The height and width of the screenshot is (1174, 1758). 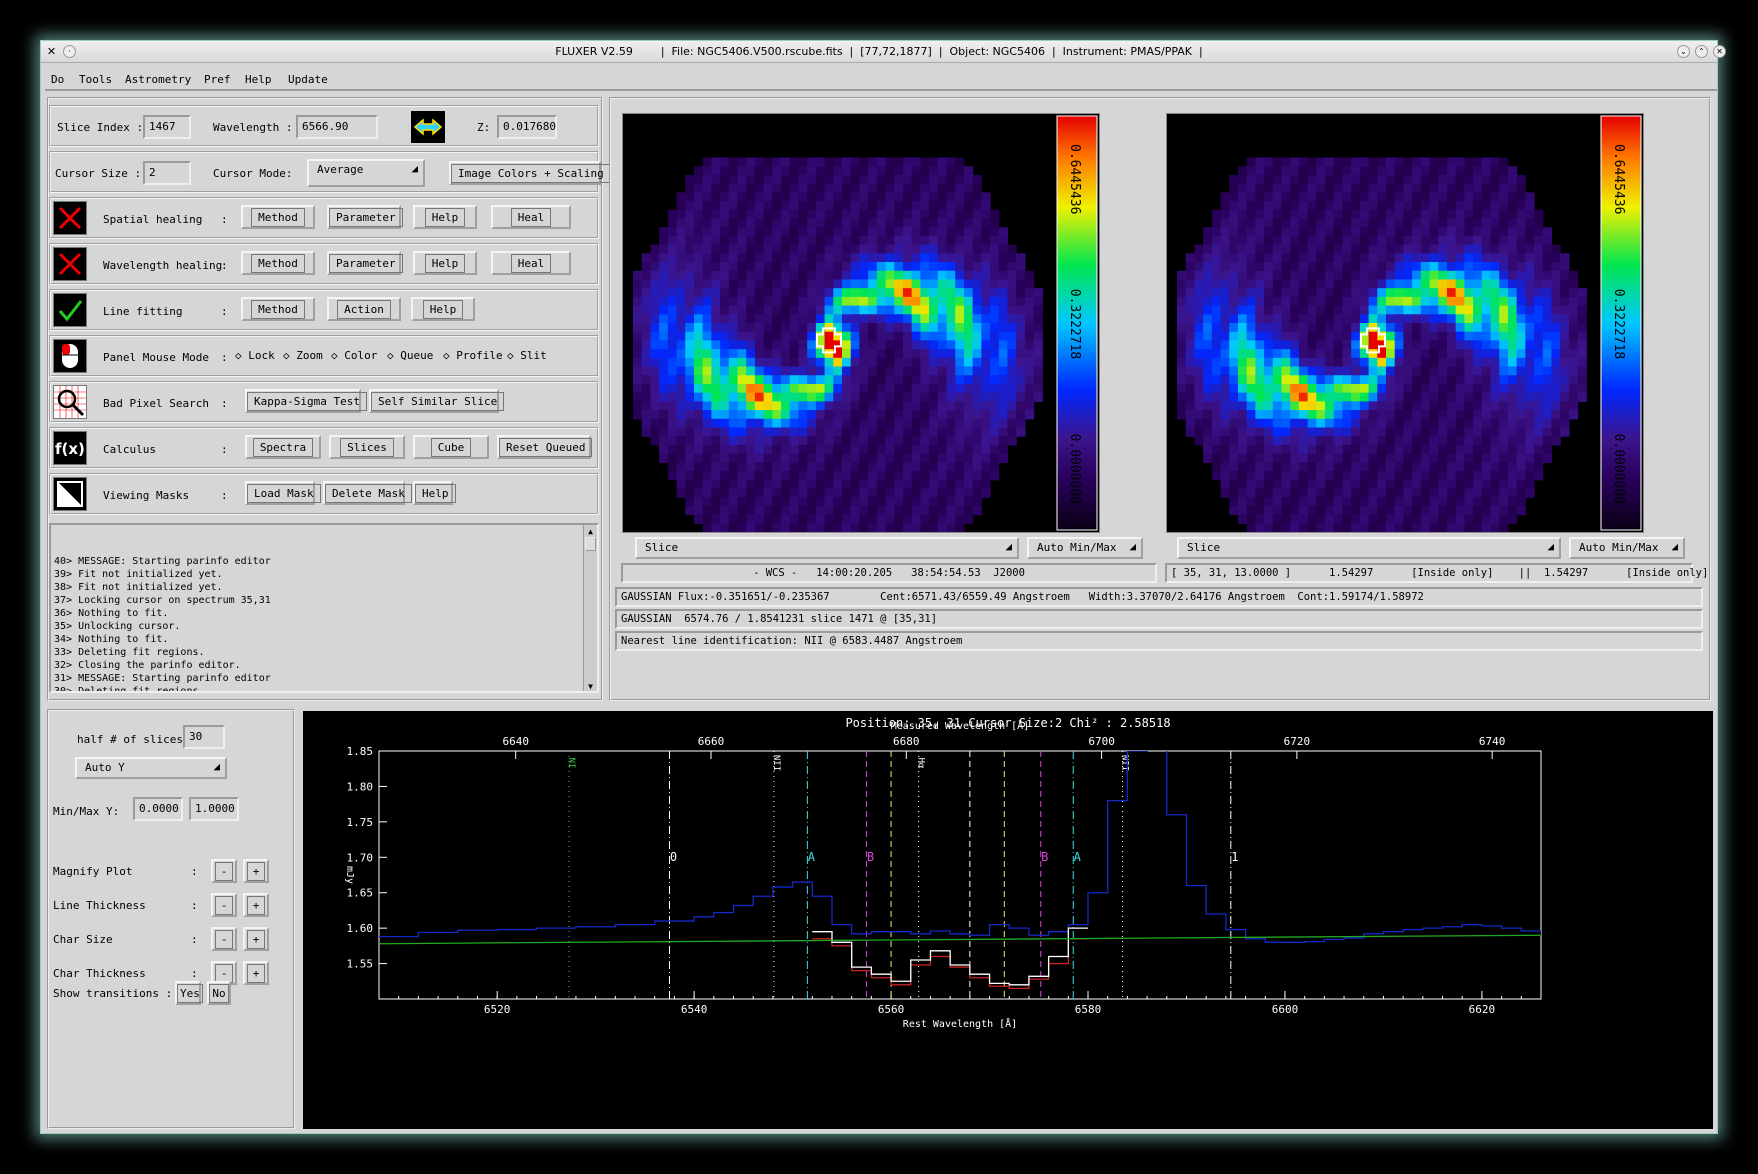 I want to click on redshift-input: 0.017680, so click(x=527, y=127).